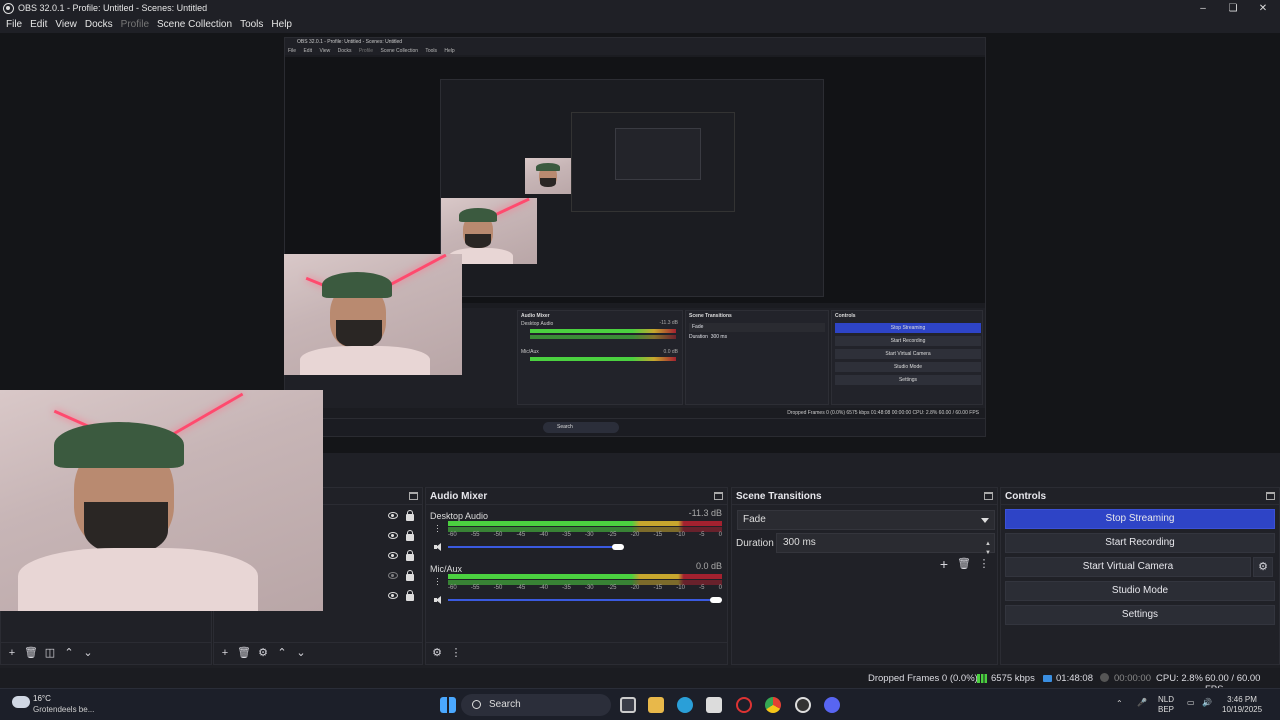  I want to click on dropped-frames: Dropped Frames 0 (0.0%), so click(923, 678).